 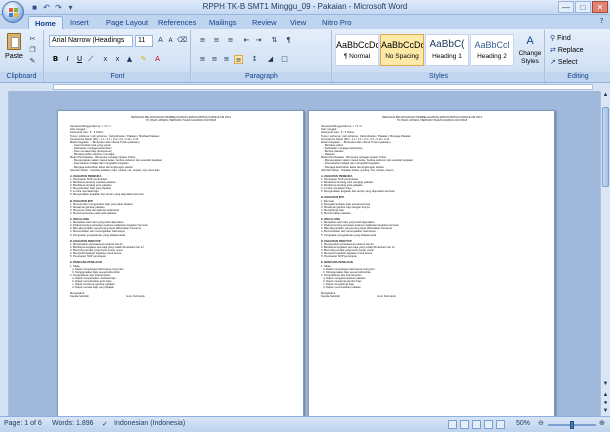 I want to click on zoom-in-icon: ⊕, so click(x=602, y=423).